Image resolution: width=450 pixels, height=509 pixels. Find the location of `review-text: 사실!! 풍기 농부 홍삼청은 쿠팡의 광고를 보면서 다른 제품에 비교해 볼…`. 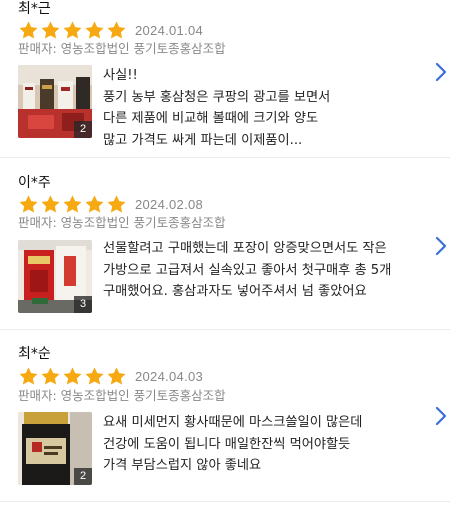

review-text: 사실!! 풍기 농부 홍삼청은 쿠팡의 광고를 보면서 다른 제품에 비교해 볼… is located at coordinates (217, 108).